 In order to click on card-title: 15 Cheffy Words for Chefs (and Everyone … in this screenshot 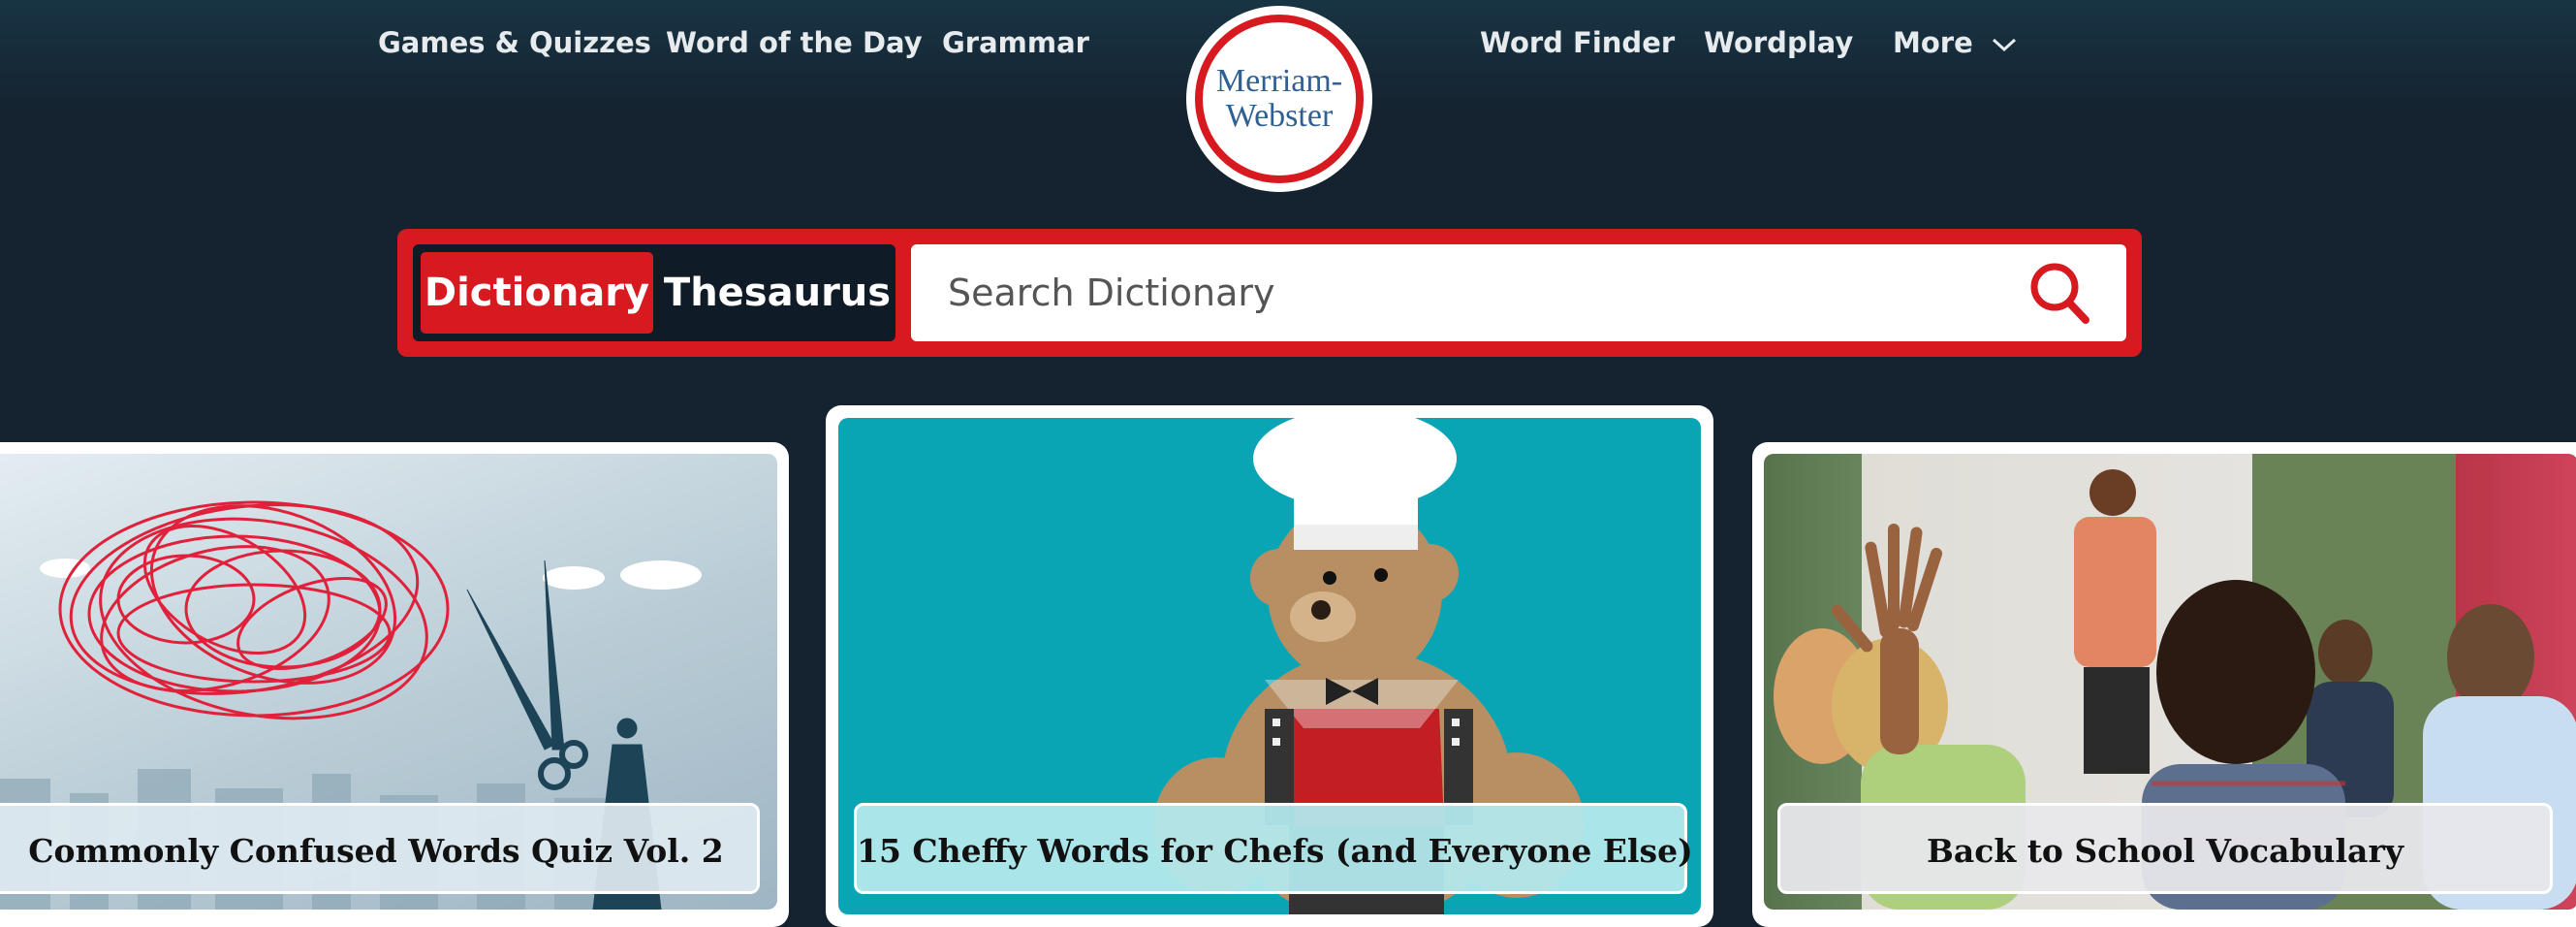, I will do `click(1273, 849)`.